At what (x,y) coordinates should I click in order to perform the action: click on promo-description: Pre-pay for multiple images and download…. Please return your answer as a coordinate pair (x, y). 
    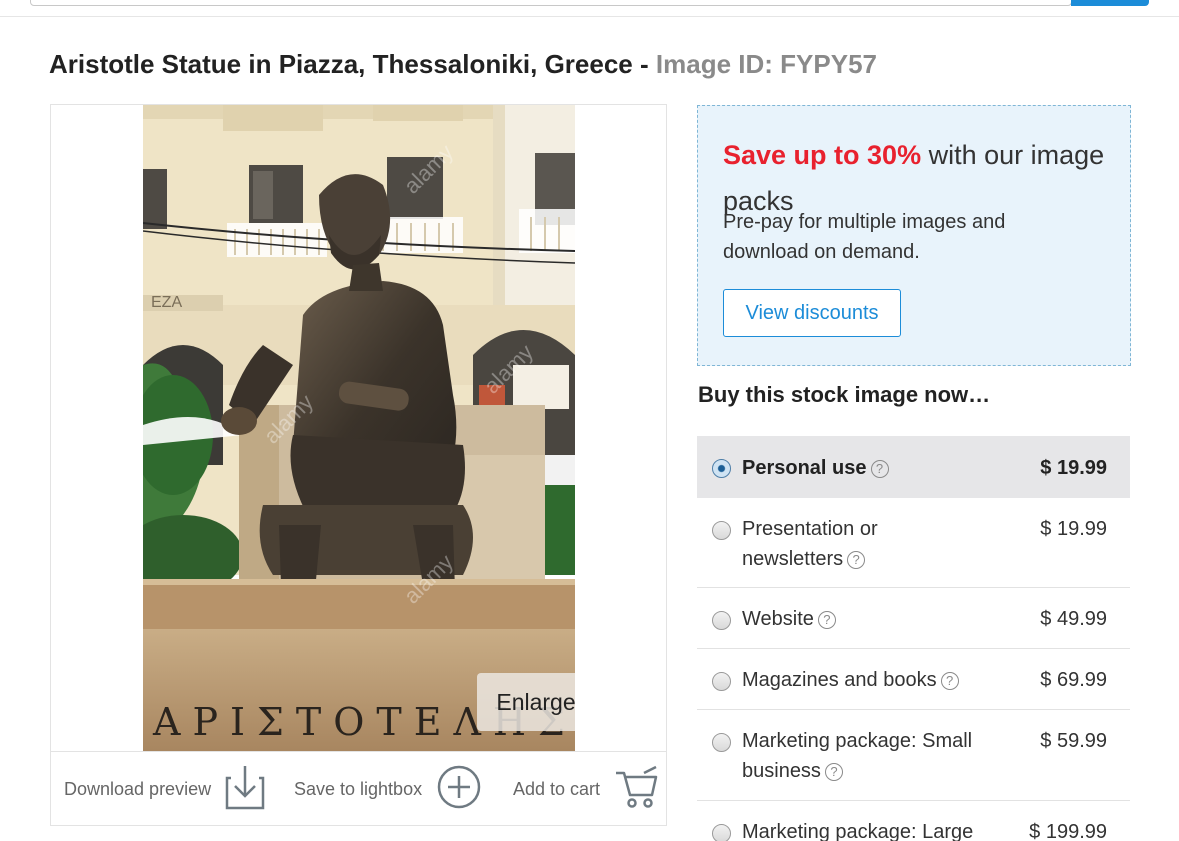
    Looking at the image, I should click on (864, 237).